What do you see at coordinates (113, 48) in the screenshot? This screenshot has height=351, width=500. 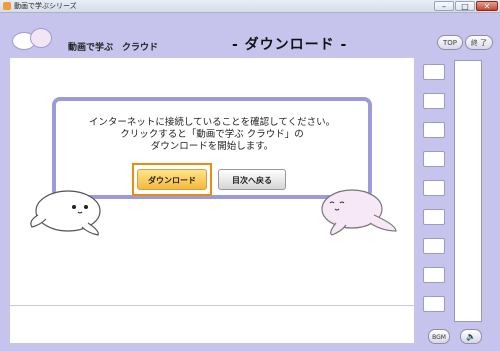 I see `app-name: 動画で学ぶ クラウド` at bounding box center [113, 48].